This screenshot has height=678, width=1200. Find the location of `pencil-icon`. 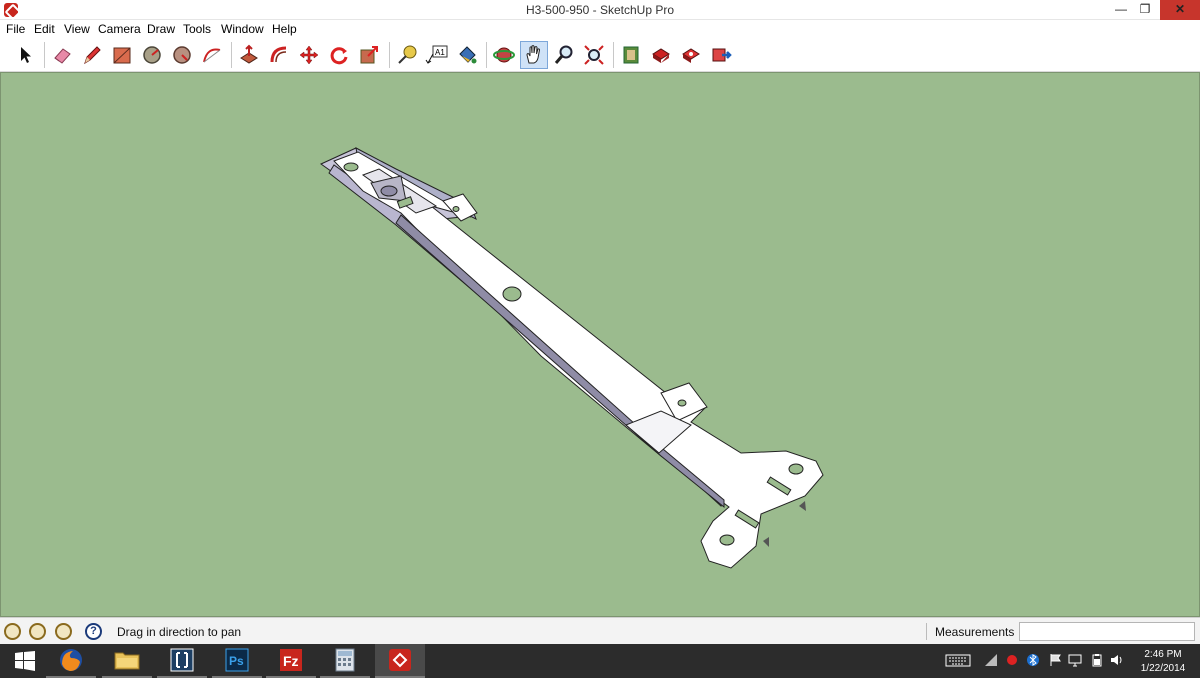

pencil-icon is located at coordinates (92, 55).